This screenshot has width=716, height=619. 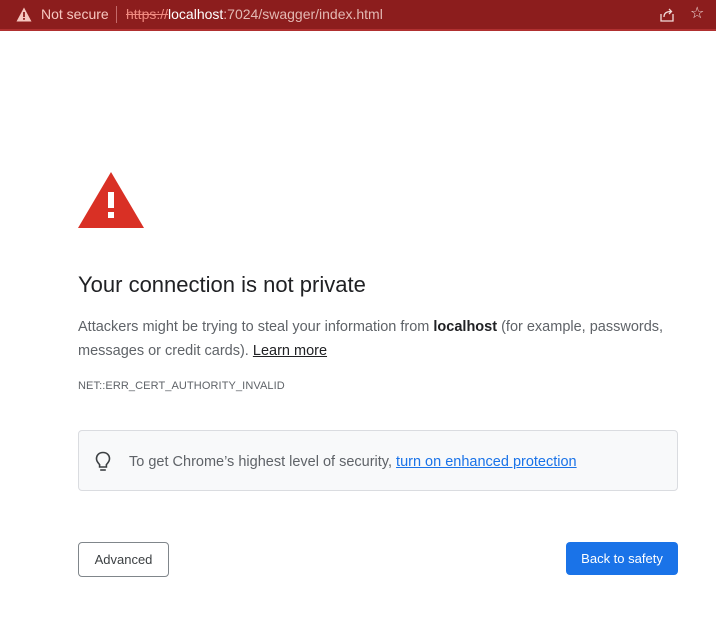 What do you see at coordinates (116, 14) in the screenshot?
I see `address-separator` at bounding box center [116, 14].